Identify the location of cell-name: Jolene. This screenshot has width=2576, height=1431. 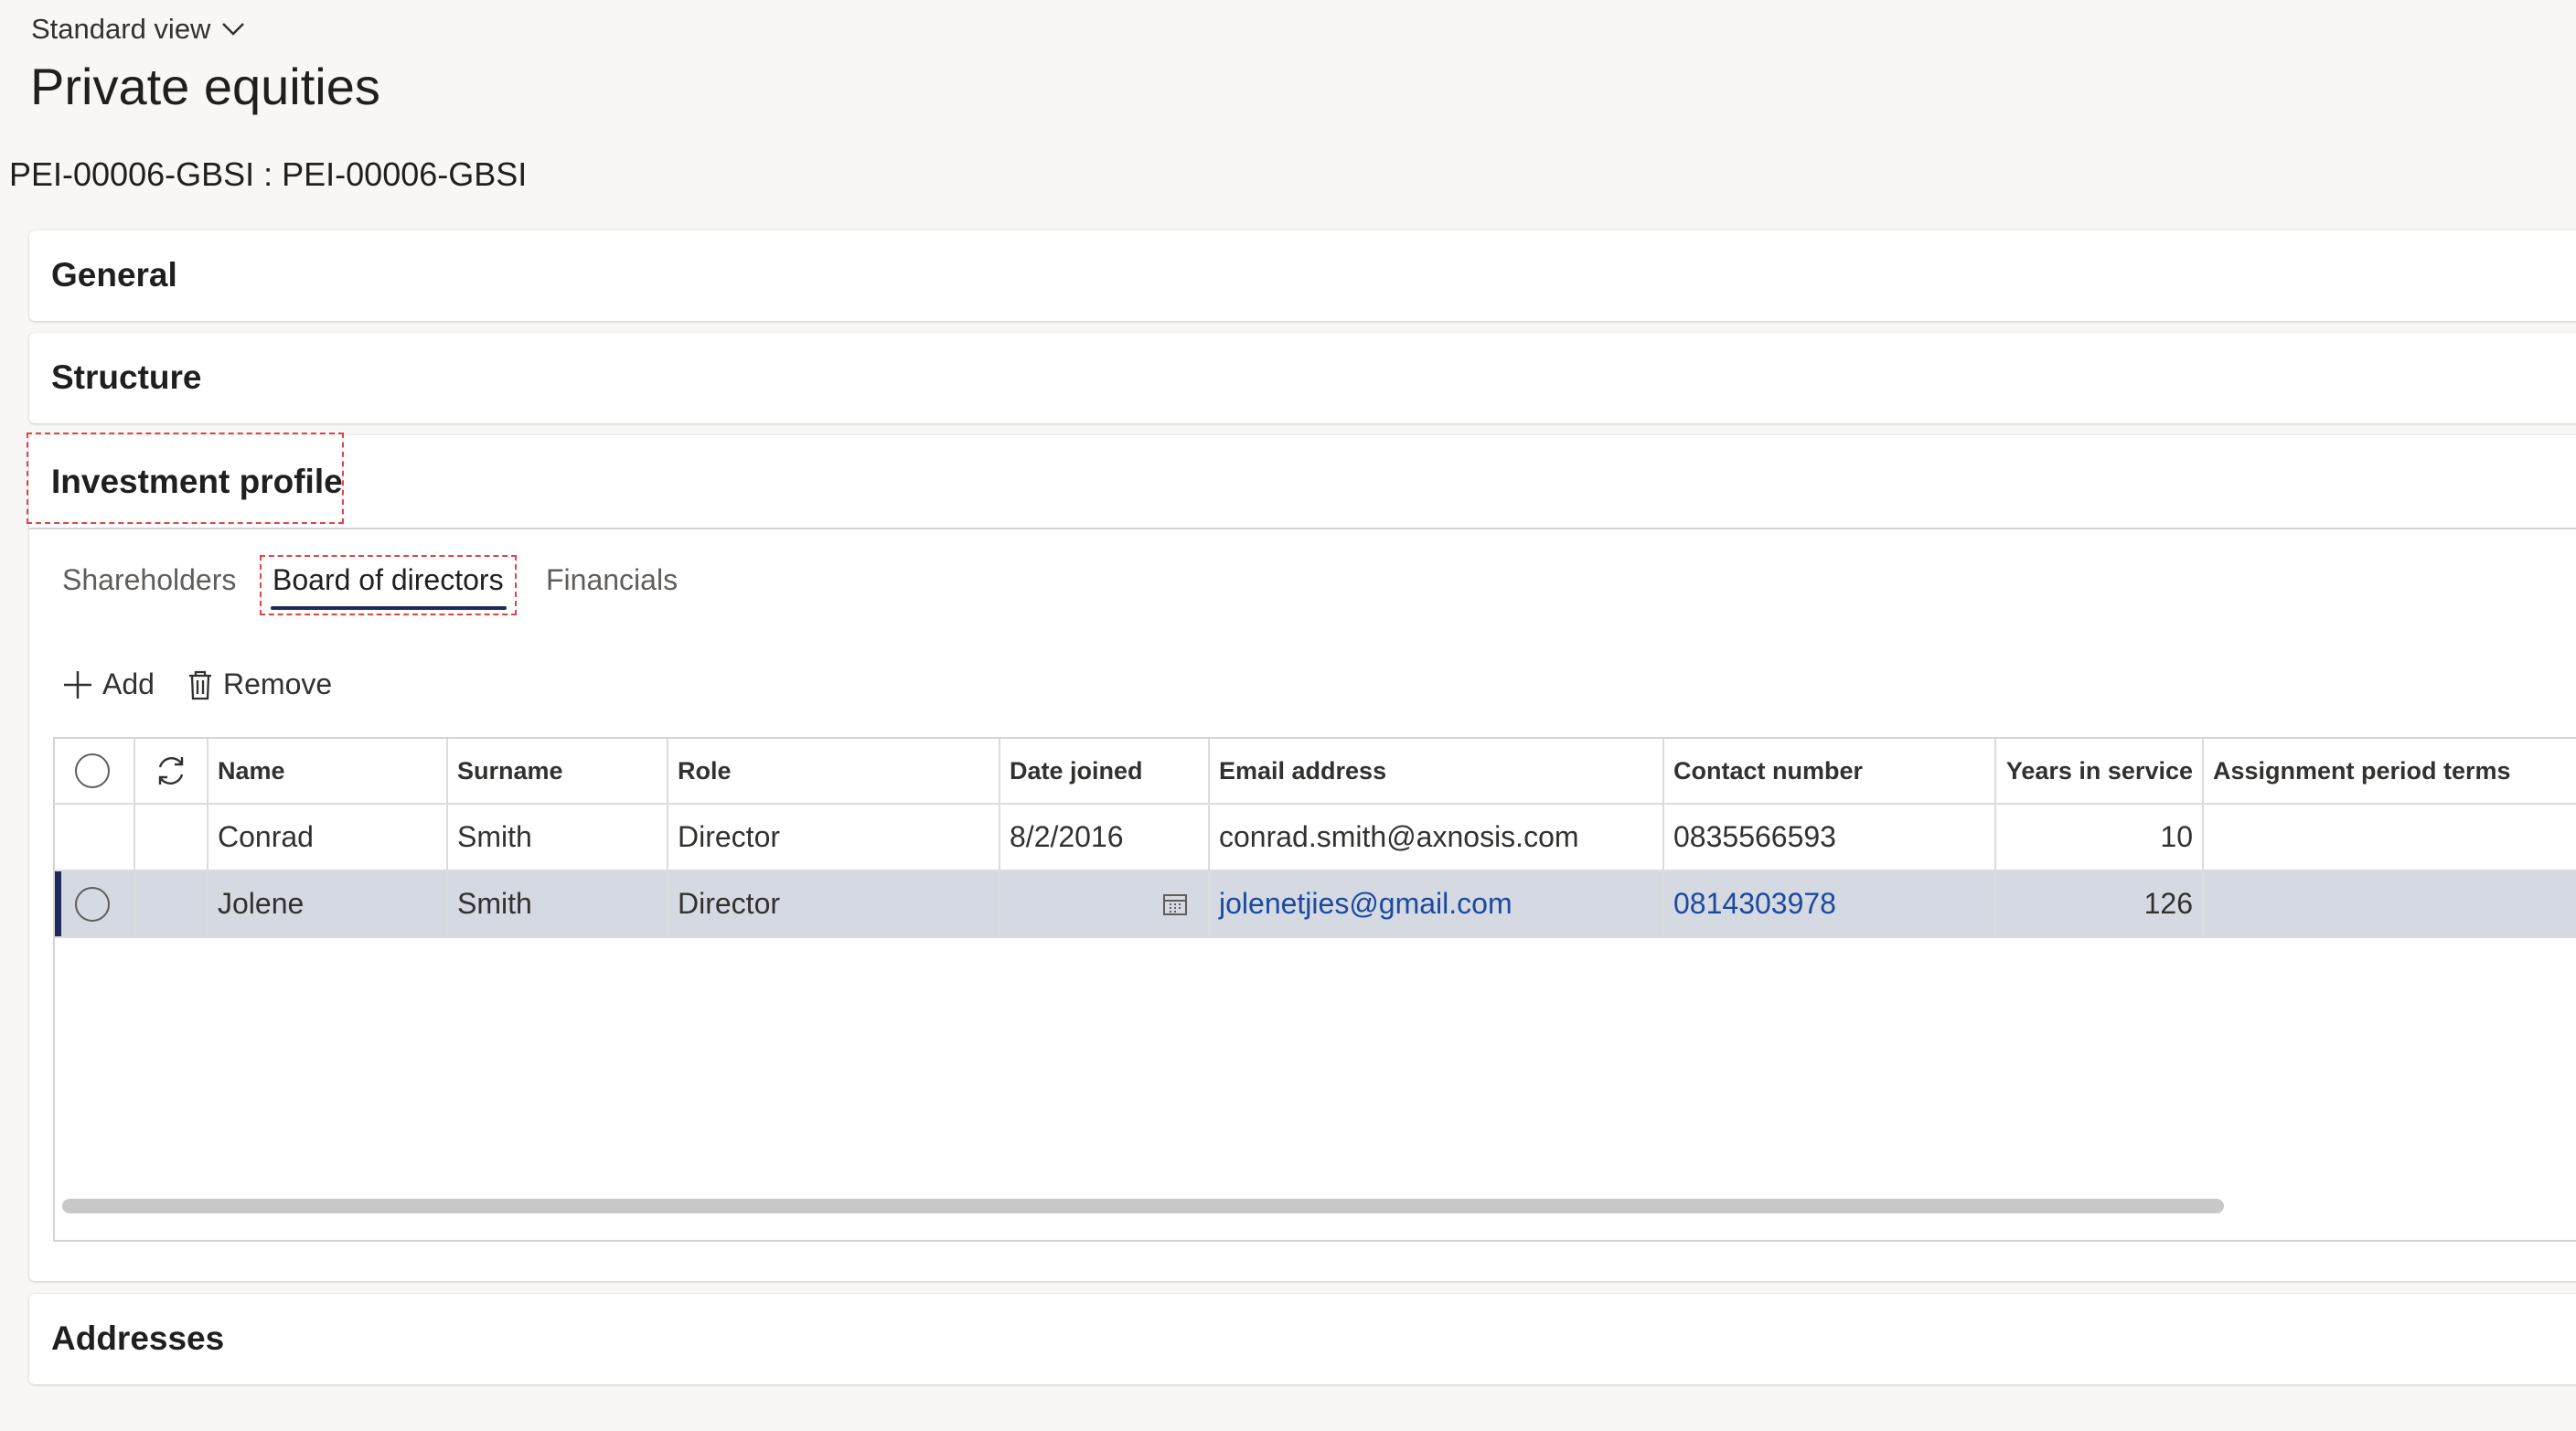
(328, 903).